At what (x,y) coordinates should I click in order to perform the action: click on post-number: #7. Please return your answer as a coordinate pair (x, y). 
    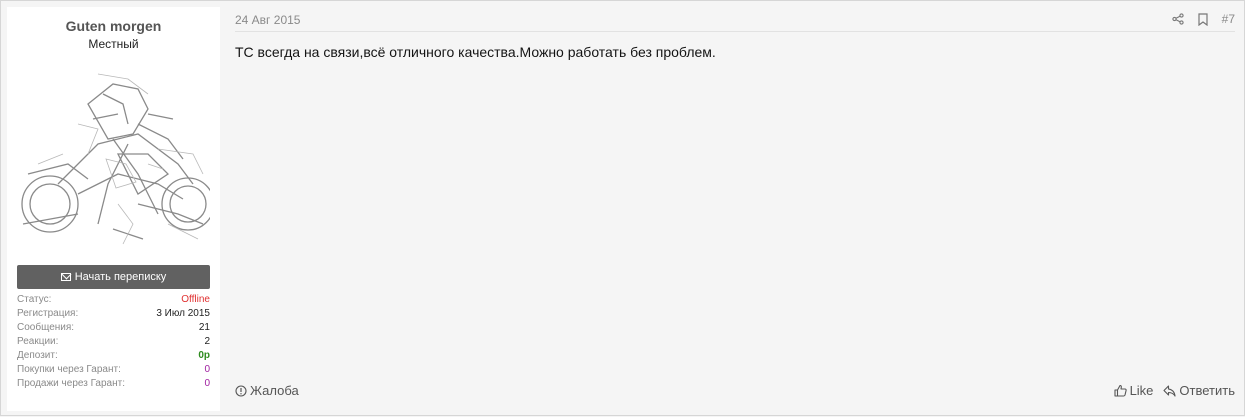
    Looking at the image, I should click on (1228, 19).